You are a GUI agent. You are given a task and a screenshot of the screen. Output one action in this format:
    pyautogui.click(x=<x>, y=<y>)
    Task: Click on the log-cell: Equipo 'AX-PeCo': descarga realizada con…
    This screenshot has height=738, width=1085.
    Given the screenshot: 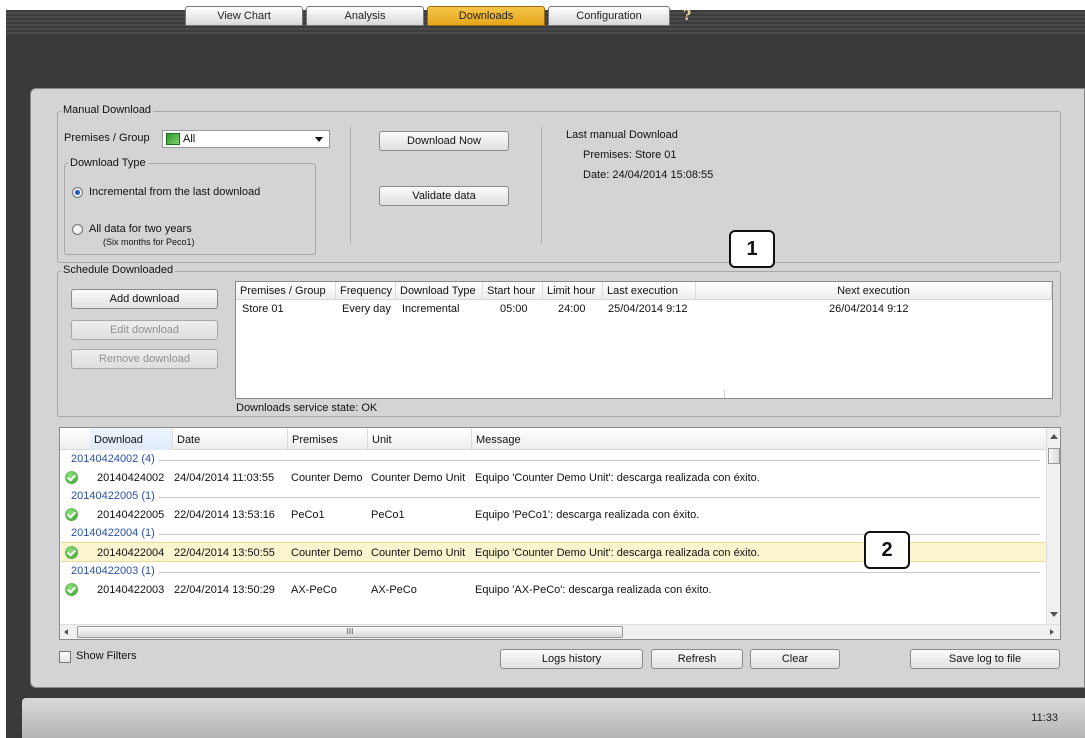 What is the action you would take?
    pyautogui.click(x=593, y=590)
    